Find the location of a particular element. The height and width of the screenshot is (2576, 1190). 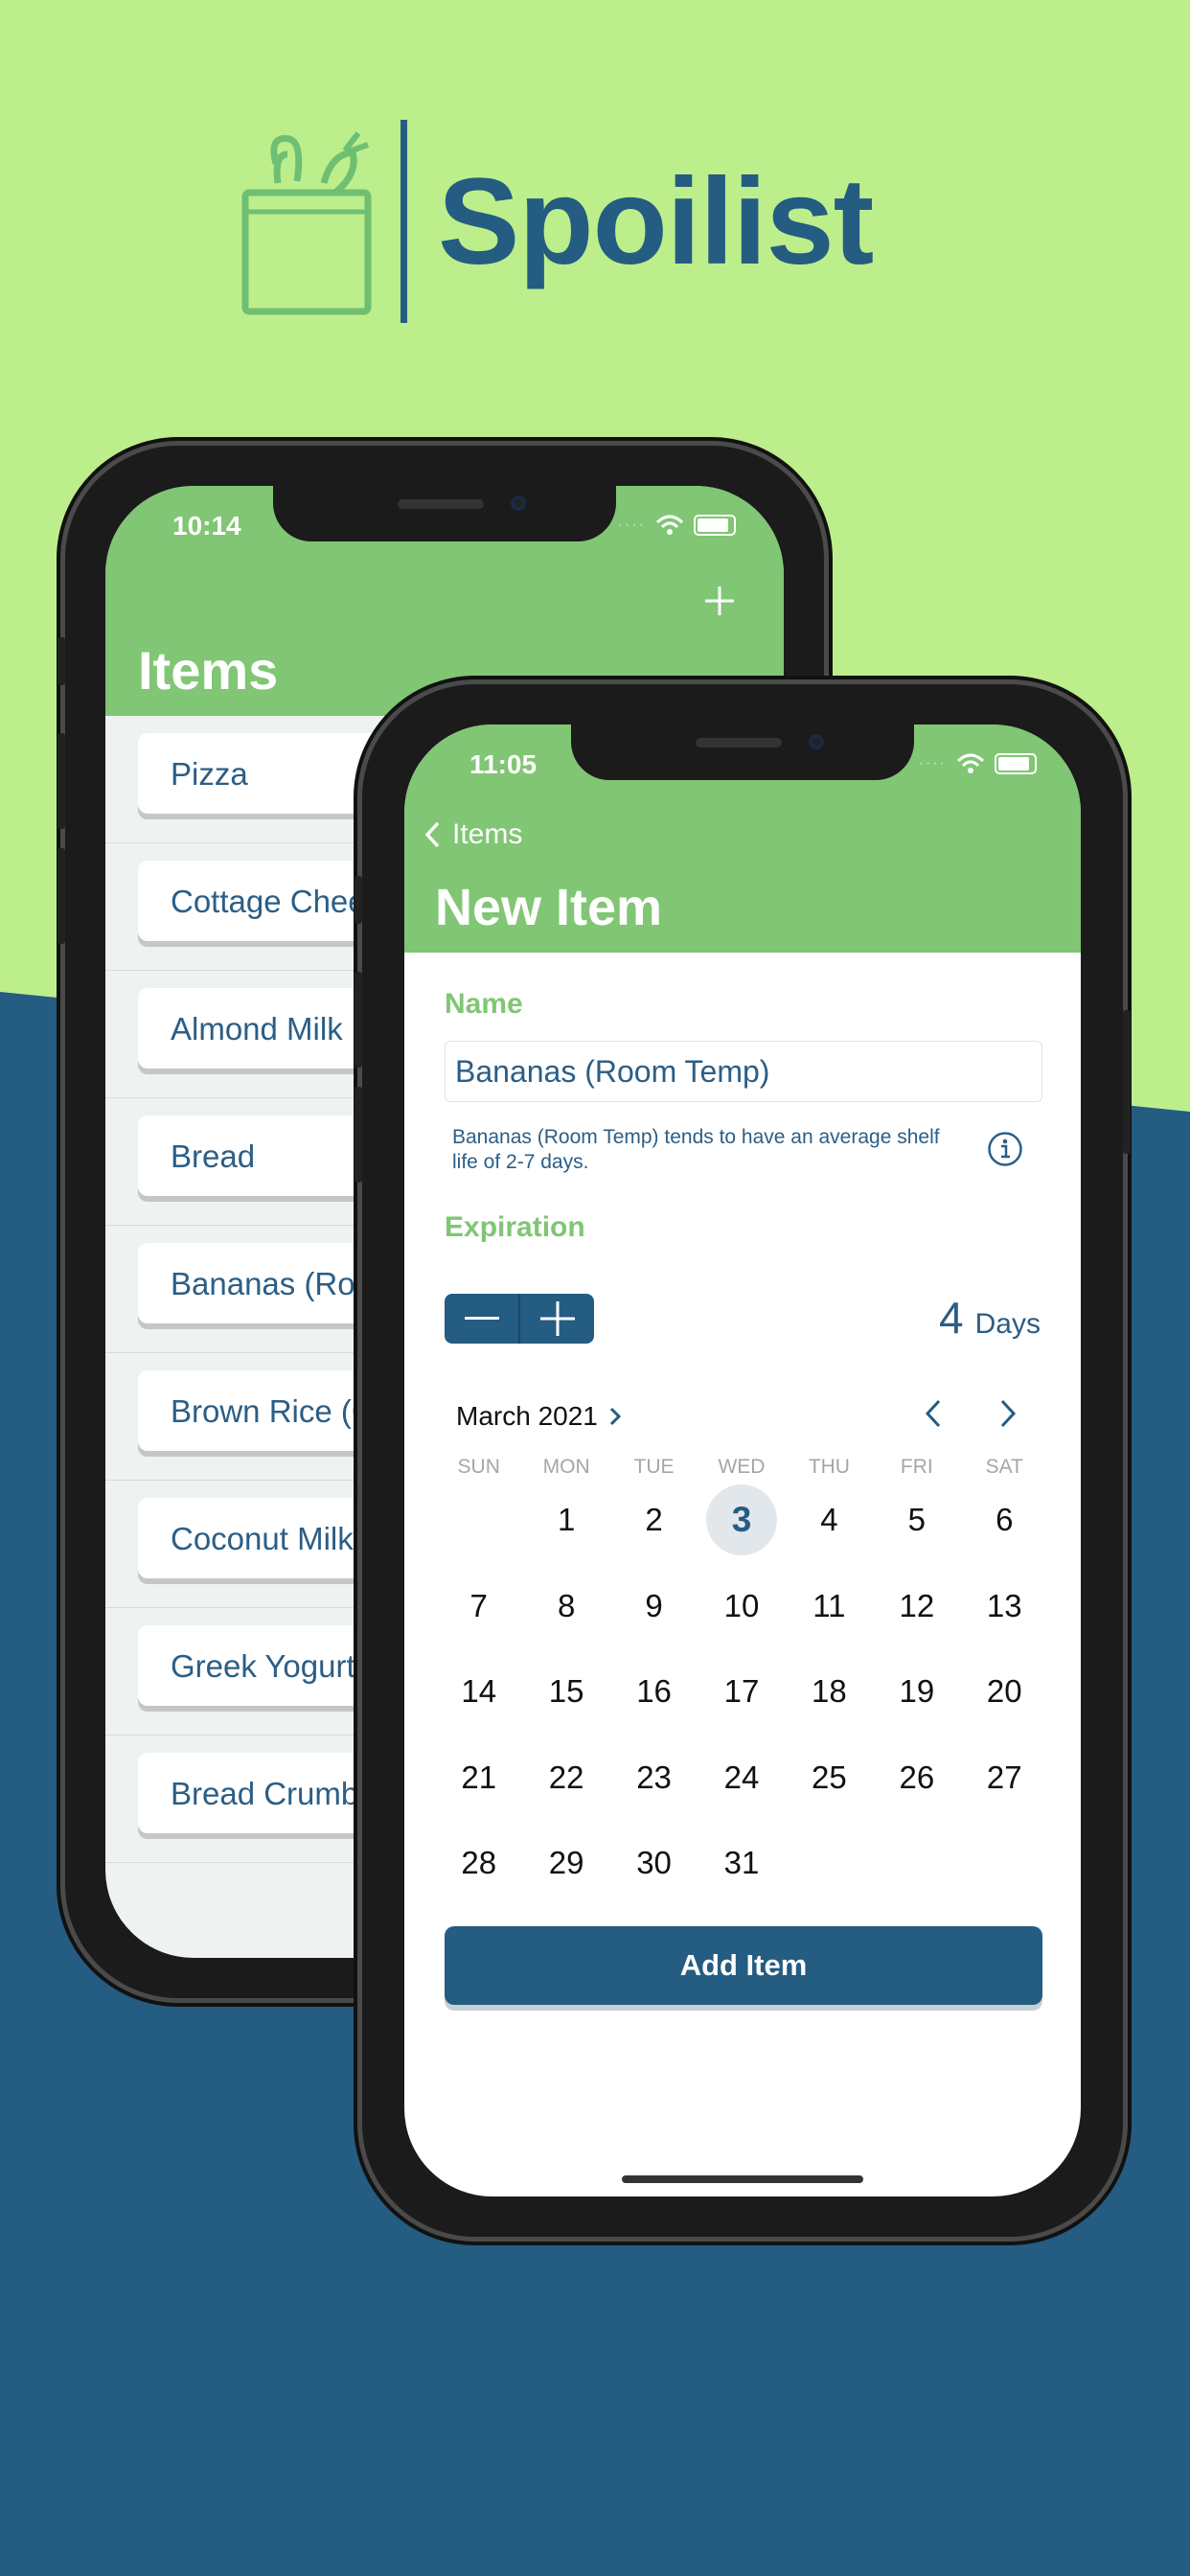

calendar-day: 5 is located at coordinates (917, 1520).